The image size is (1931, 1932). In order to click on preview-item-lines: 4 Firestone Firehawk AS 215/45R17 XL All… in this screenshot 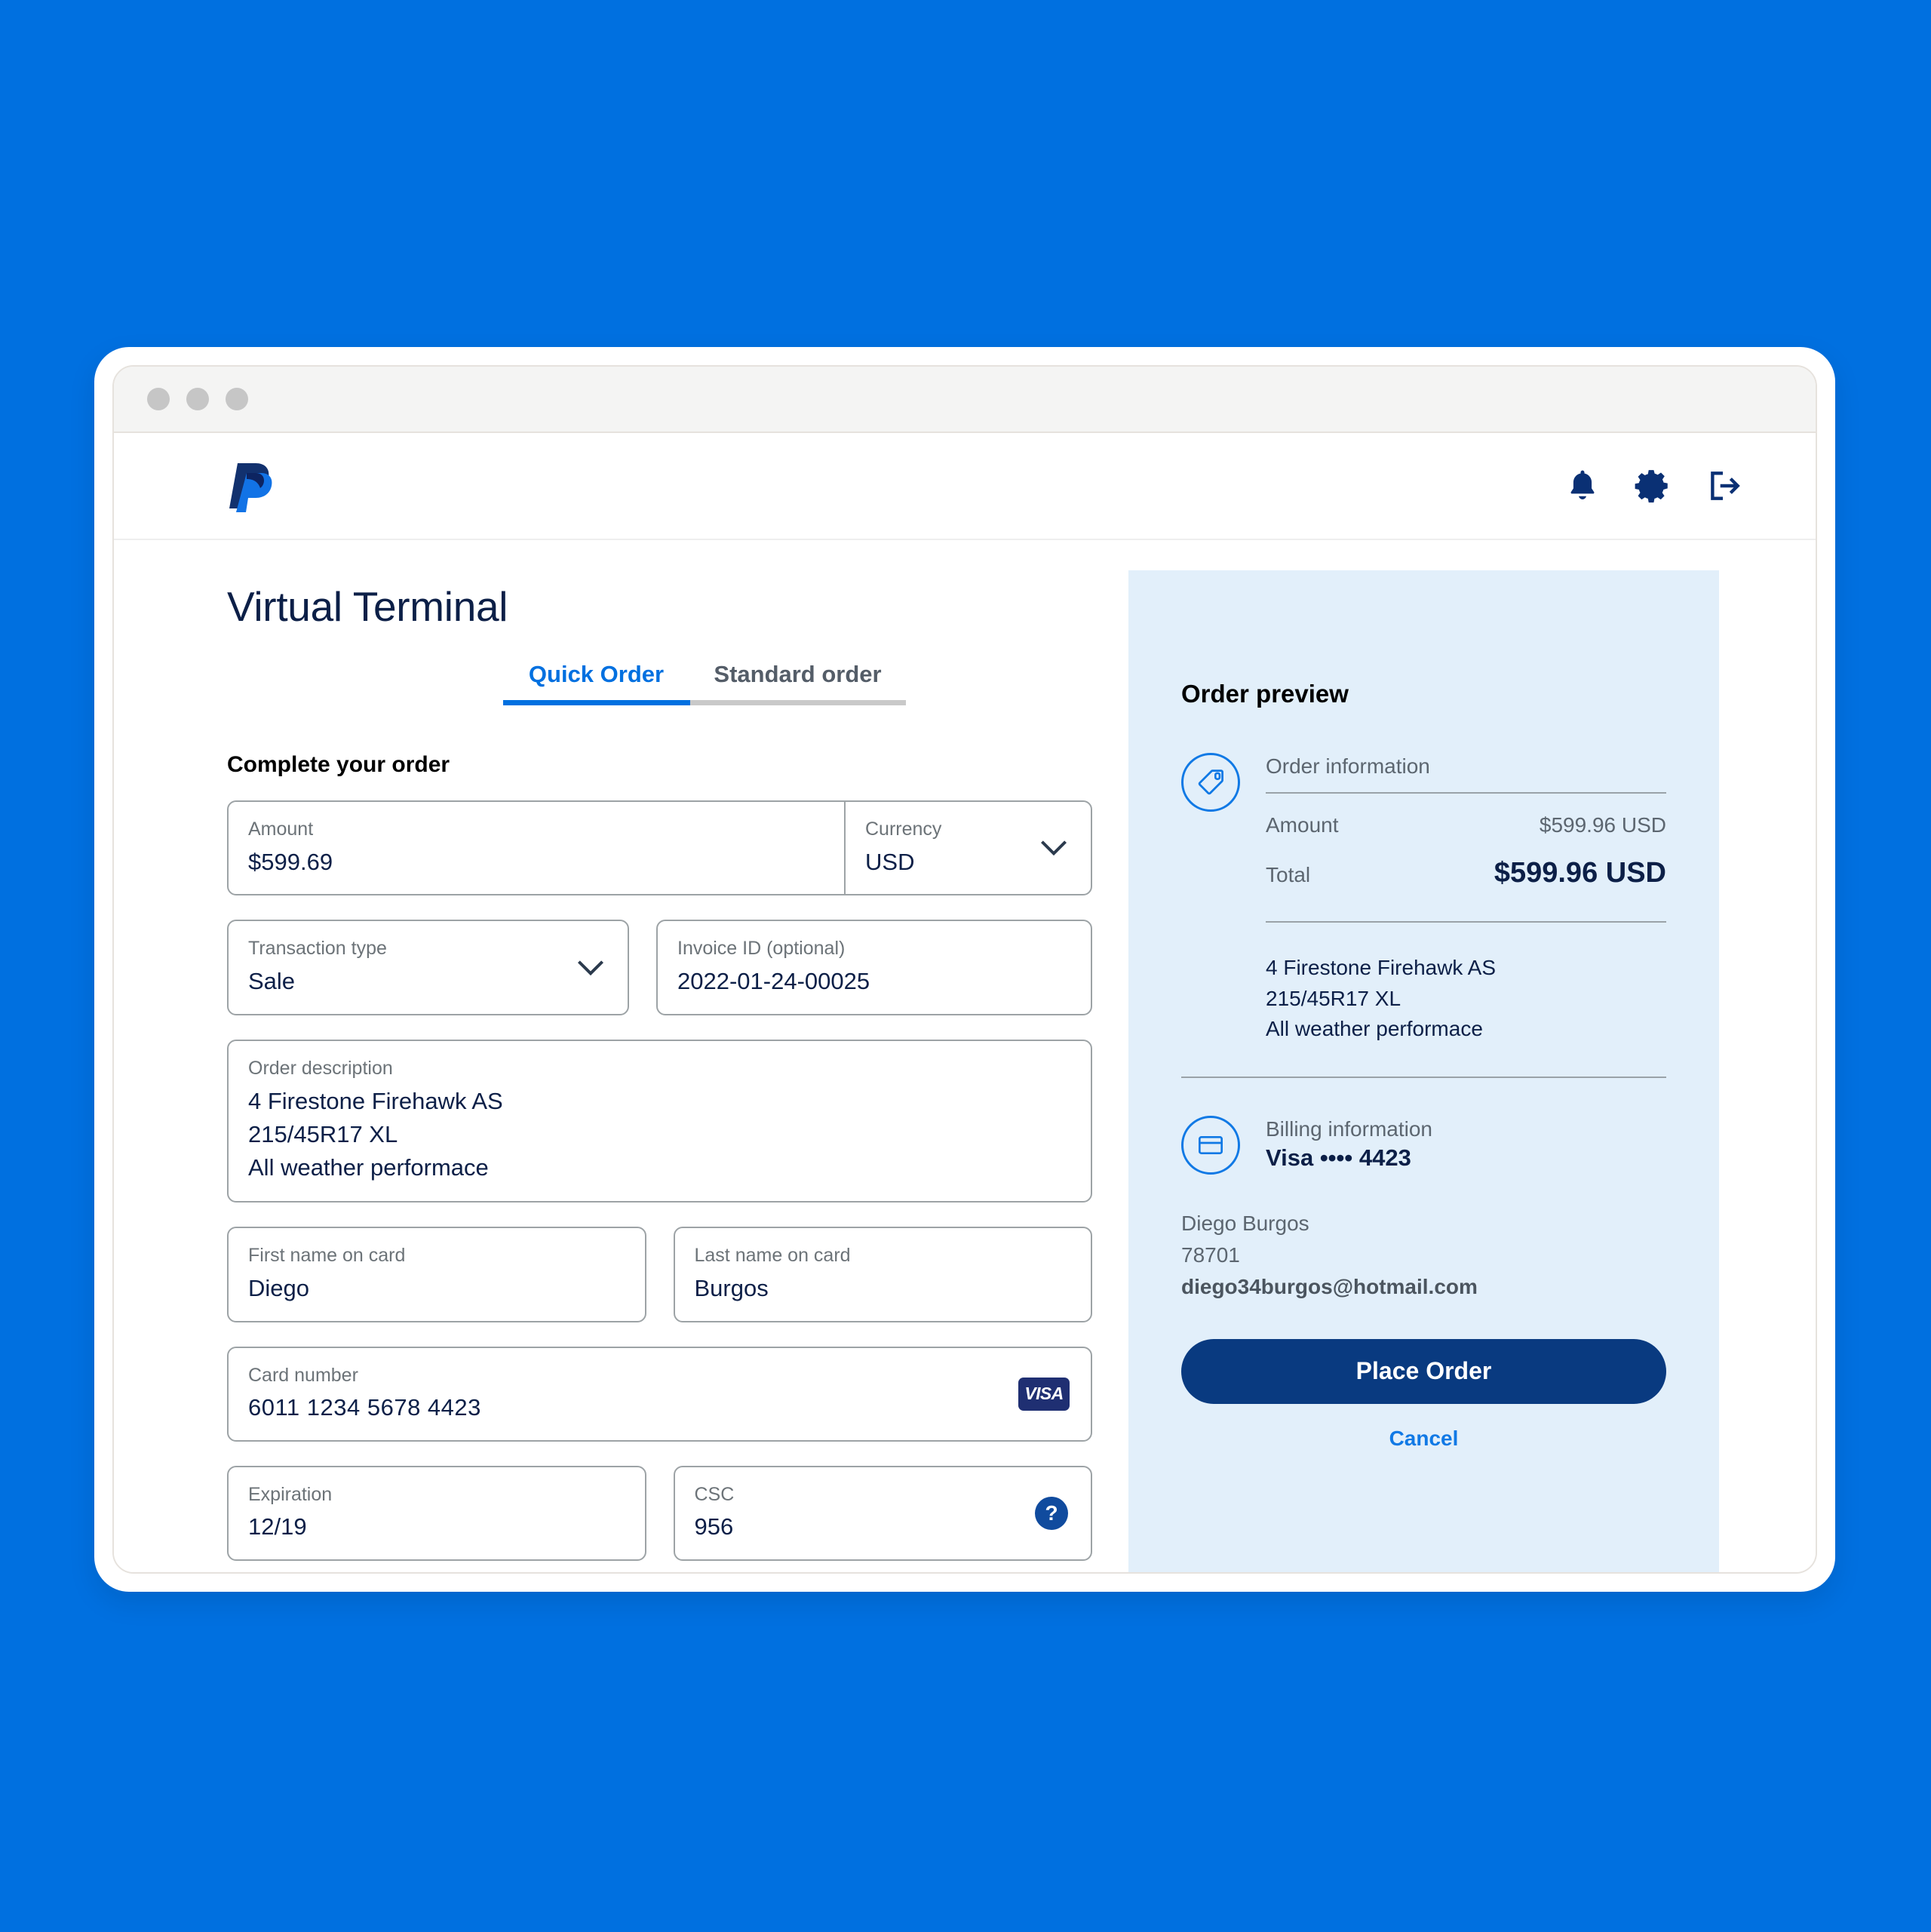, I will do `click(1466, 999)`.